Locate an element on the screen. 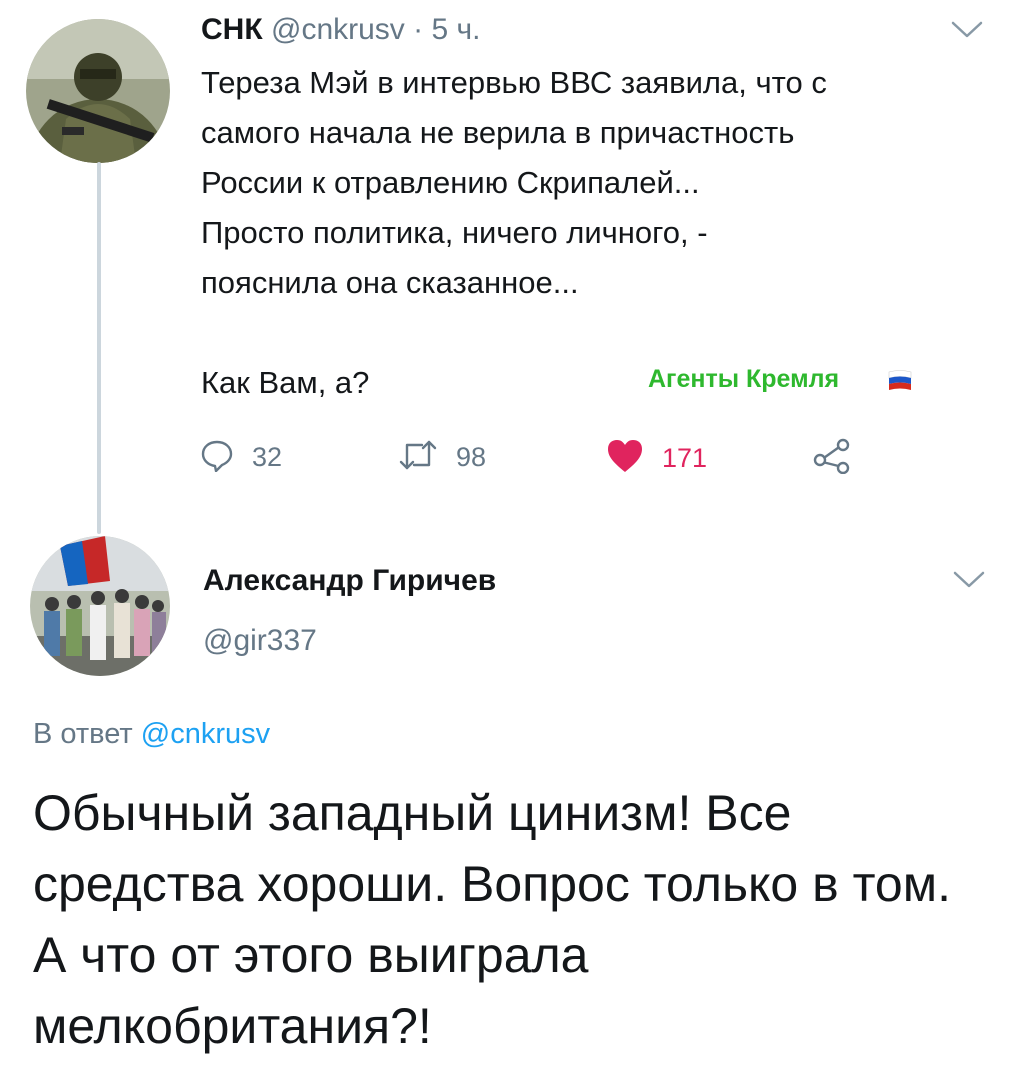 This screenshot has height=1080, width=1014. reply-button: 32 is located at coordinates (241, 457).